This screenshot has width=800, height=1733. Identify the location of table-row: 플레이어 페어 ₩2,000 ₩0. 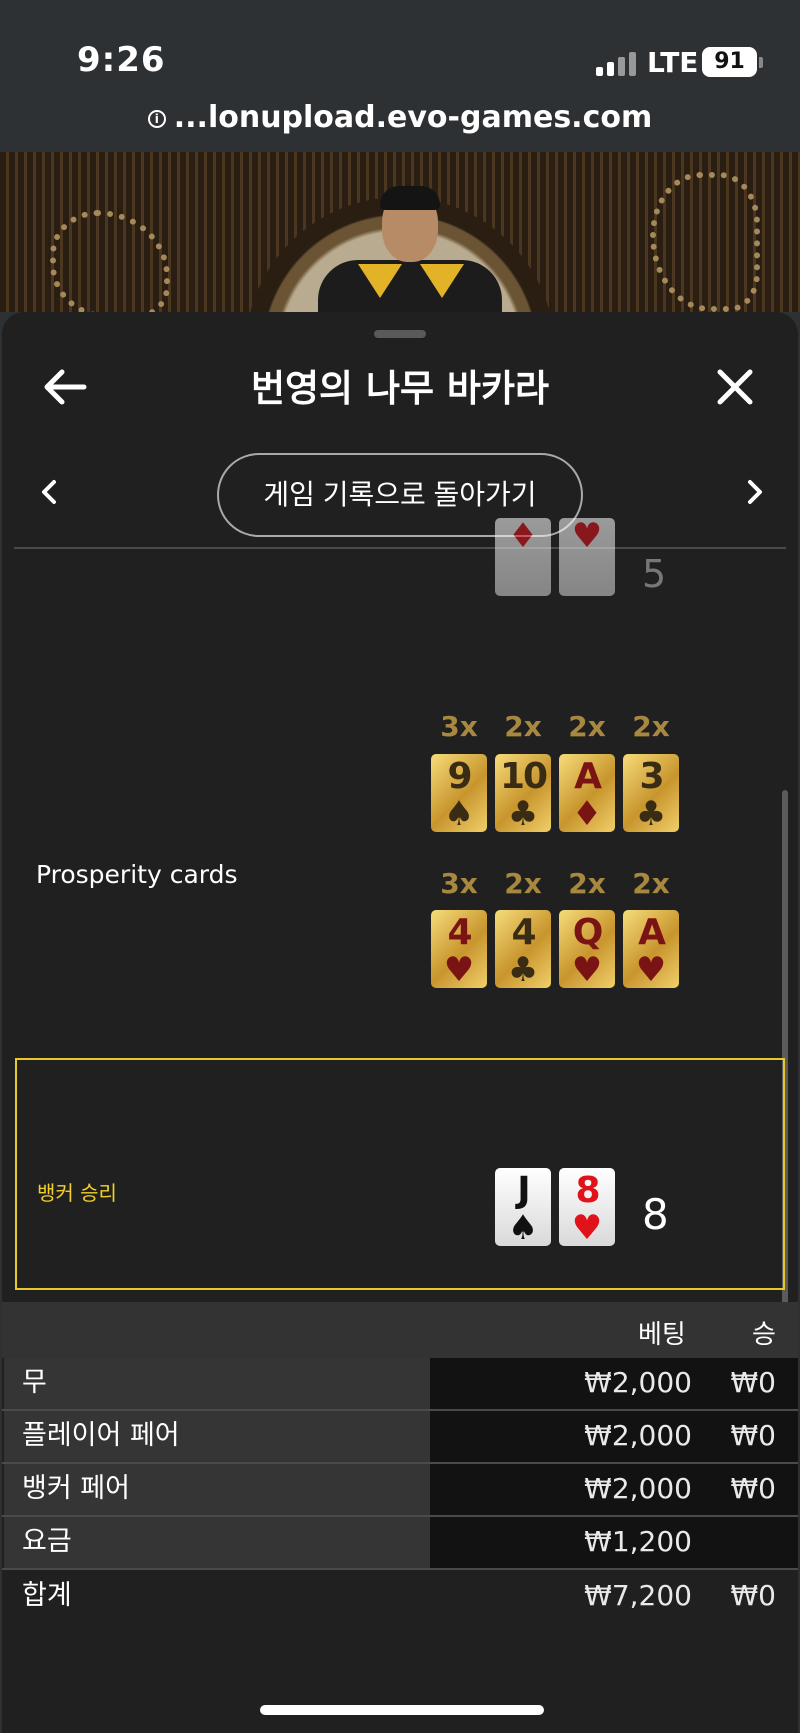
(400, 1437).